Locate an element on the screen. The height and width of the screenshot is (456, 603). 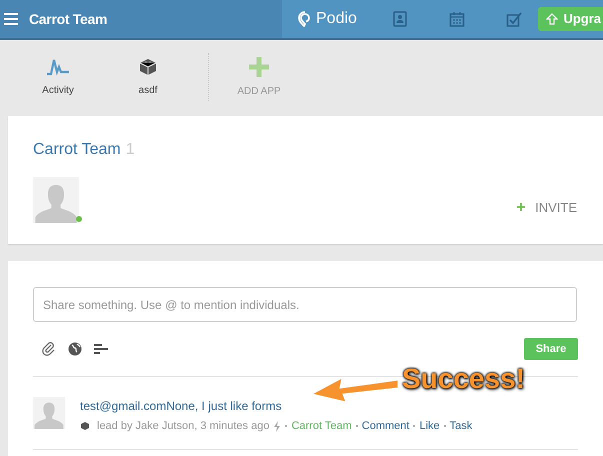
address-book-icon is located at coordinates (400, 19).